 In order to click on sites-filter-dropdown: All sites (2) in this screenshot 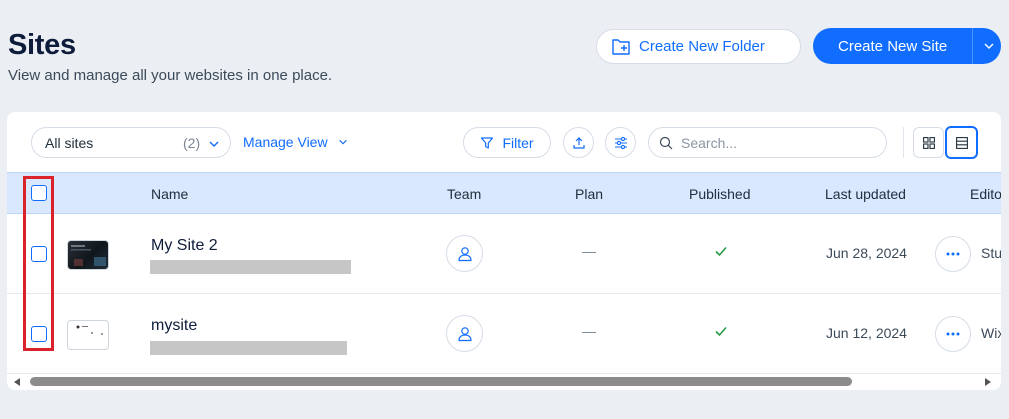, I will do `click(131, 142)`.